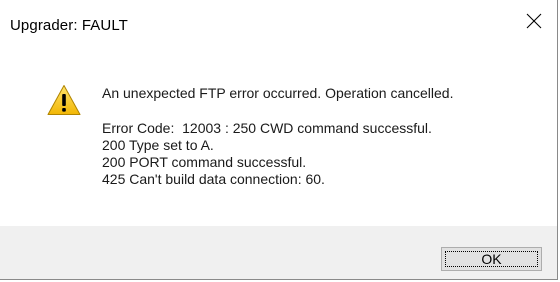  Describe the element at coordinates (64, 100) in the screenshot. I see `warning-icon` at that location.